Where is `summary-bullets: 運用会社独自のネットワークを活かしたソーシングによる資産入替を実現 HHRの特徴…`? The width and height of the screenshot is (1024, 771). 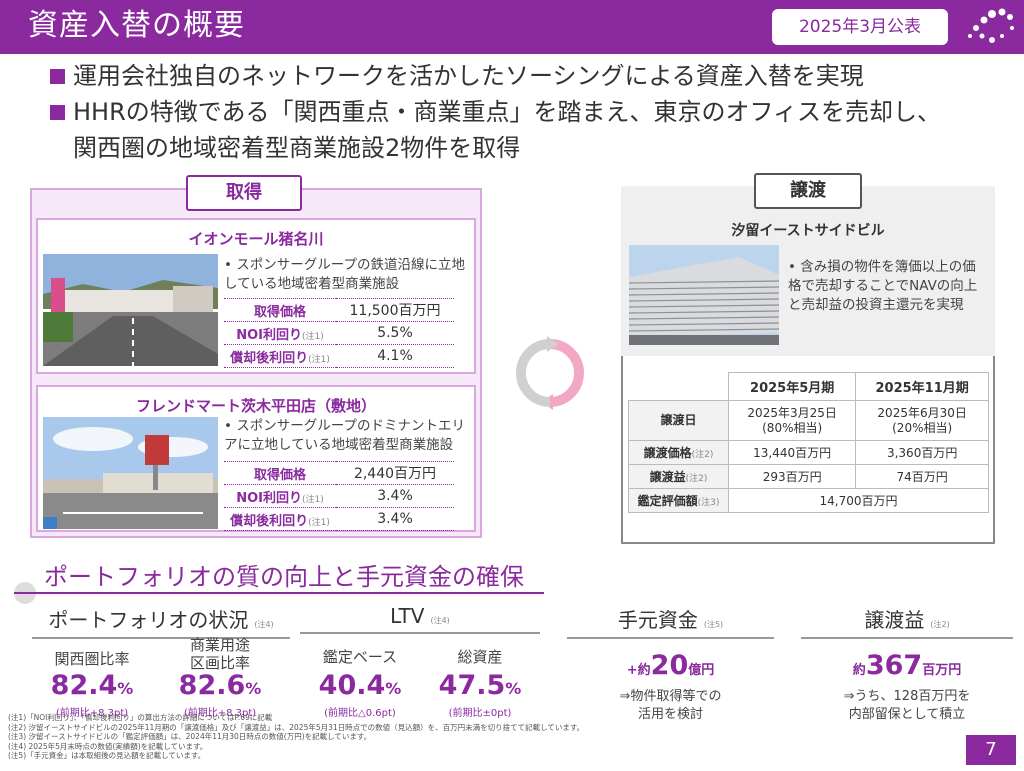 summary-bullets: 運用会社独自のネットワークを活かしたソーシングによる資産入替を実現 HHRの特徴… is located at coordinates (514, 112).